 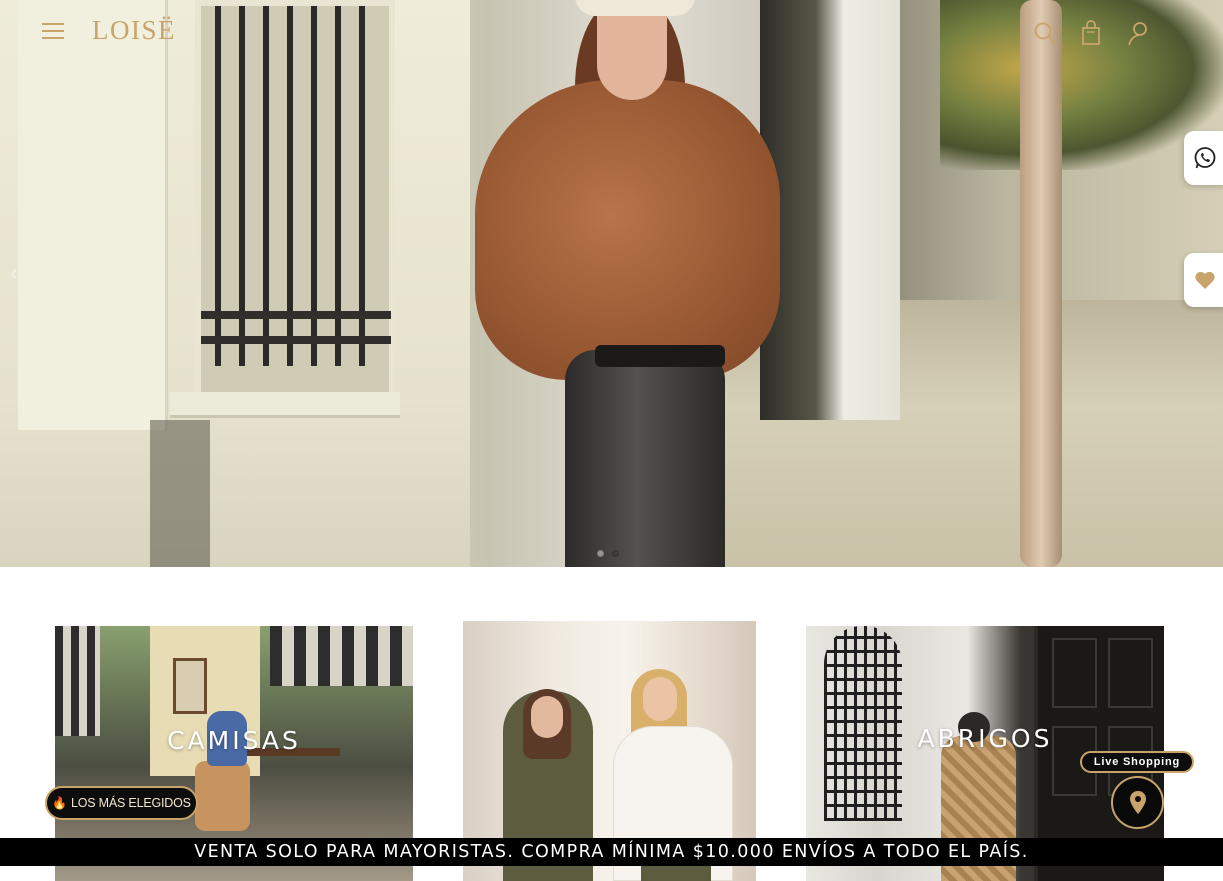 I want to click on user-icon, so click(x=1139, y=33).